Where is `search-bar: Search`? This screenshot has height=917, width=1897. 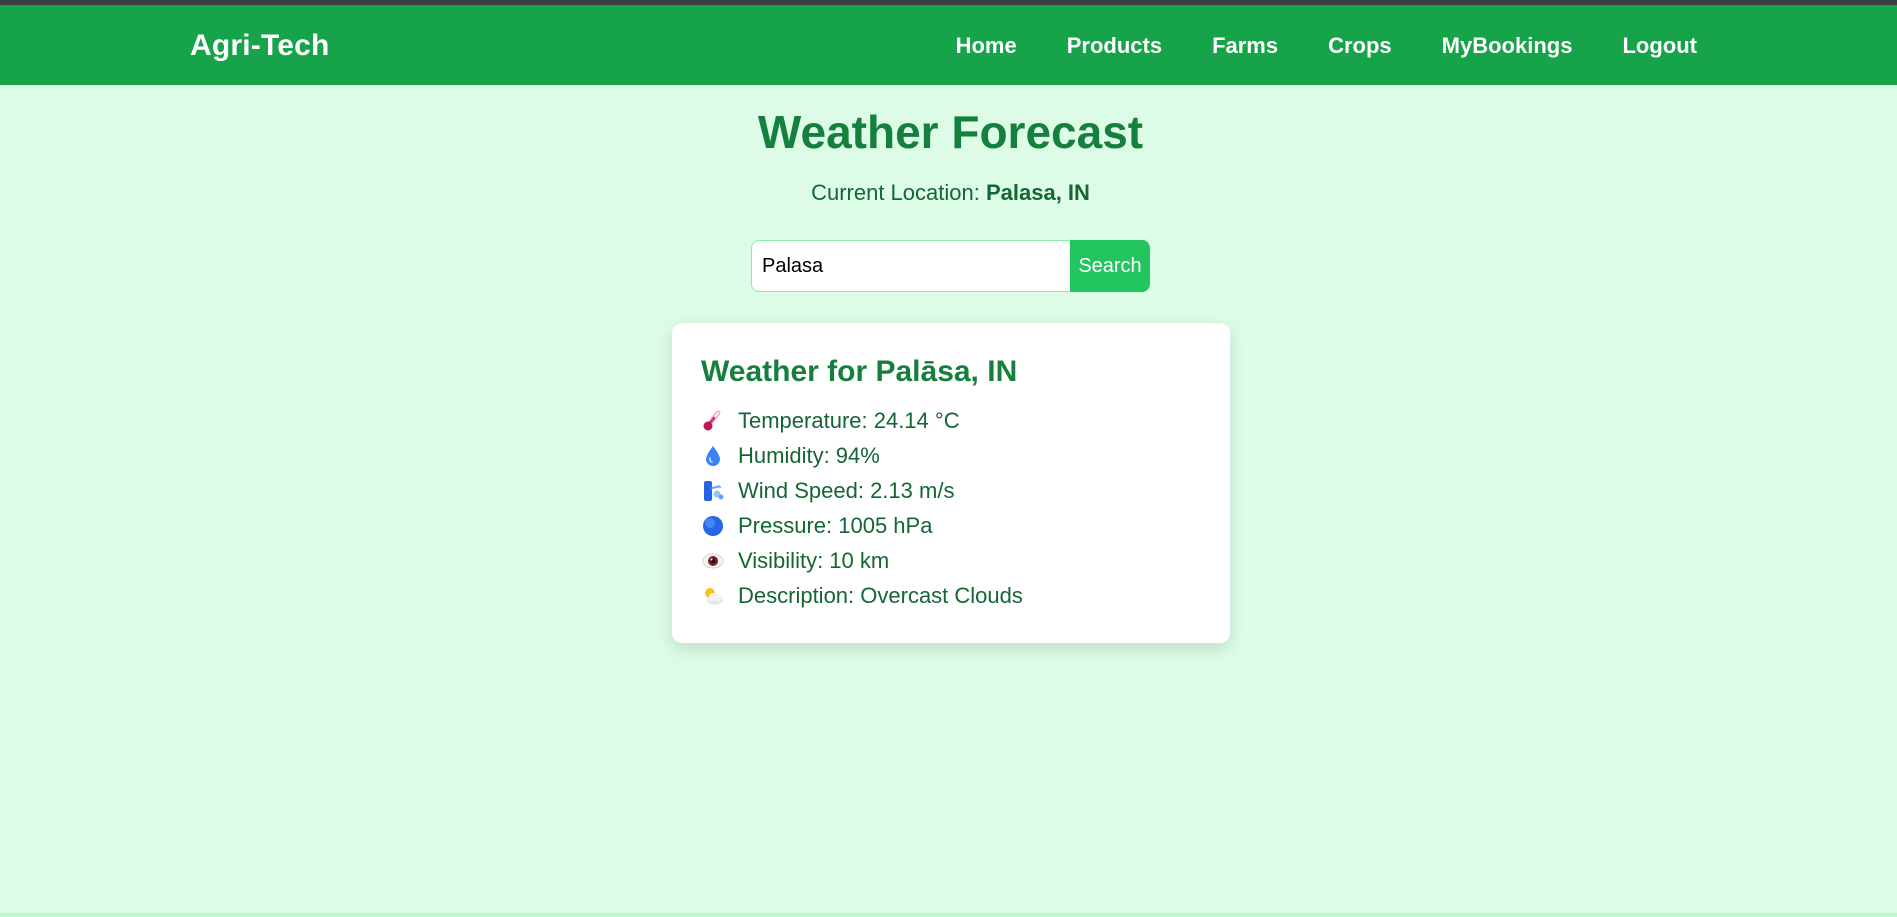 search-bar: Search is located at coordinates (950, 266).